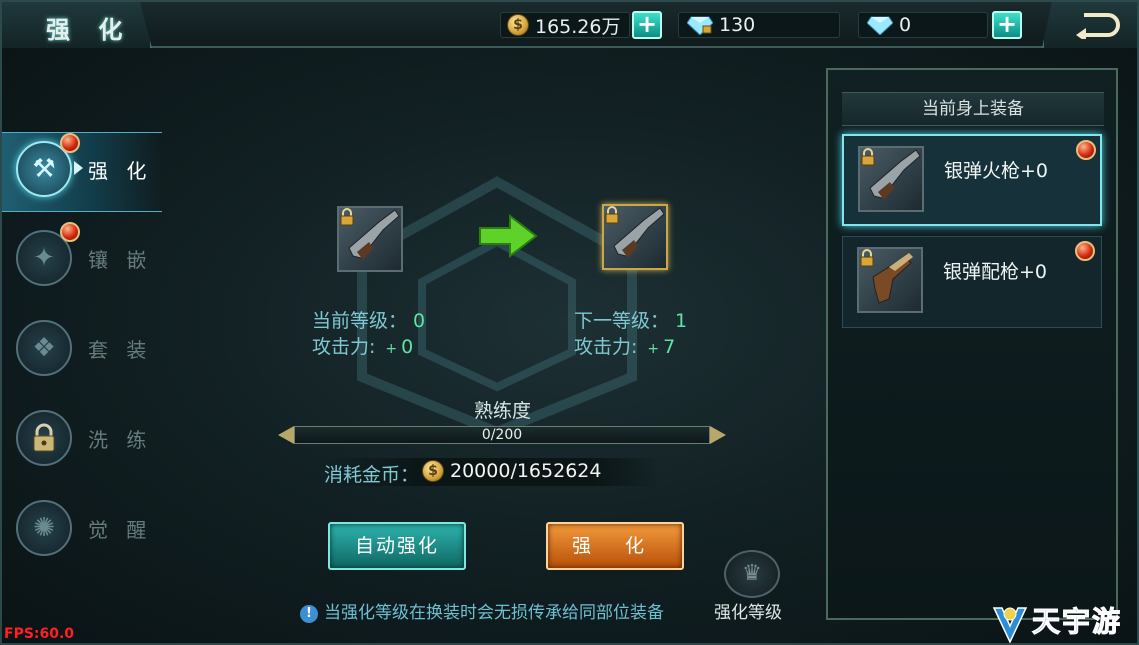 Image resolution: width=1139 pixels, height=645 pixels. Describe the element at coordinates (78, 168) in the screenshot. I see `active-caret-icon` at that location.